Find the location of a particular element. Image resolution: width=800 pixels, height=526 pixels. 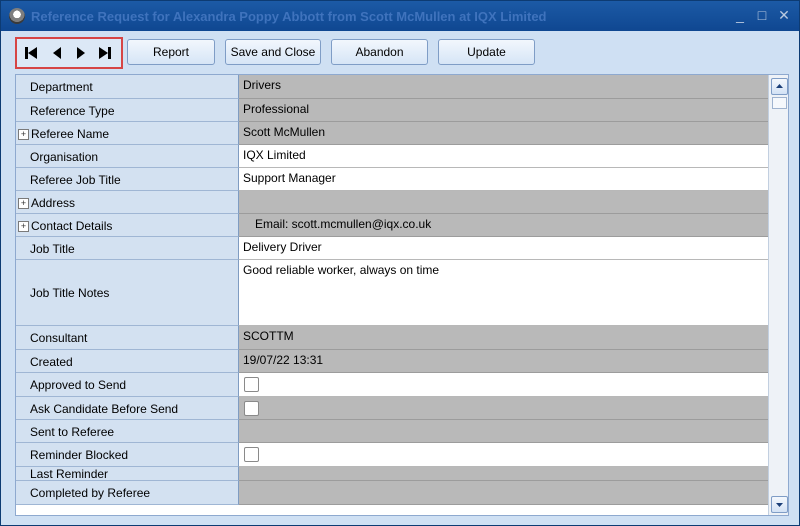

reminder-blocked-label-cell: Reminder Blocked is located at coordinates (127, 455).